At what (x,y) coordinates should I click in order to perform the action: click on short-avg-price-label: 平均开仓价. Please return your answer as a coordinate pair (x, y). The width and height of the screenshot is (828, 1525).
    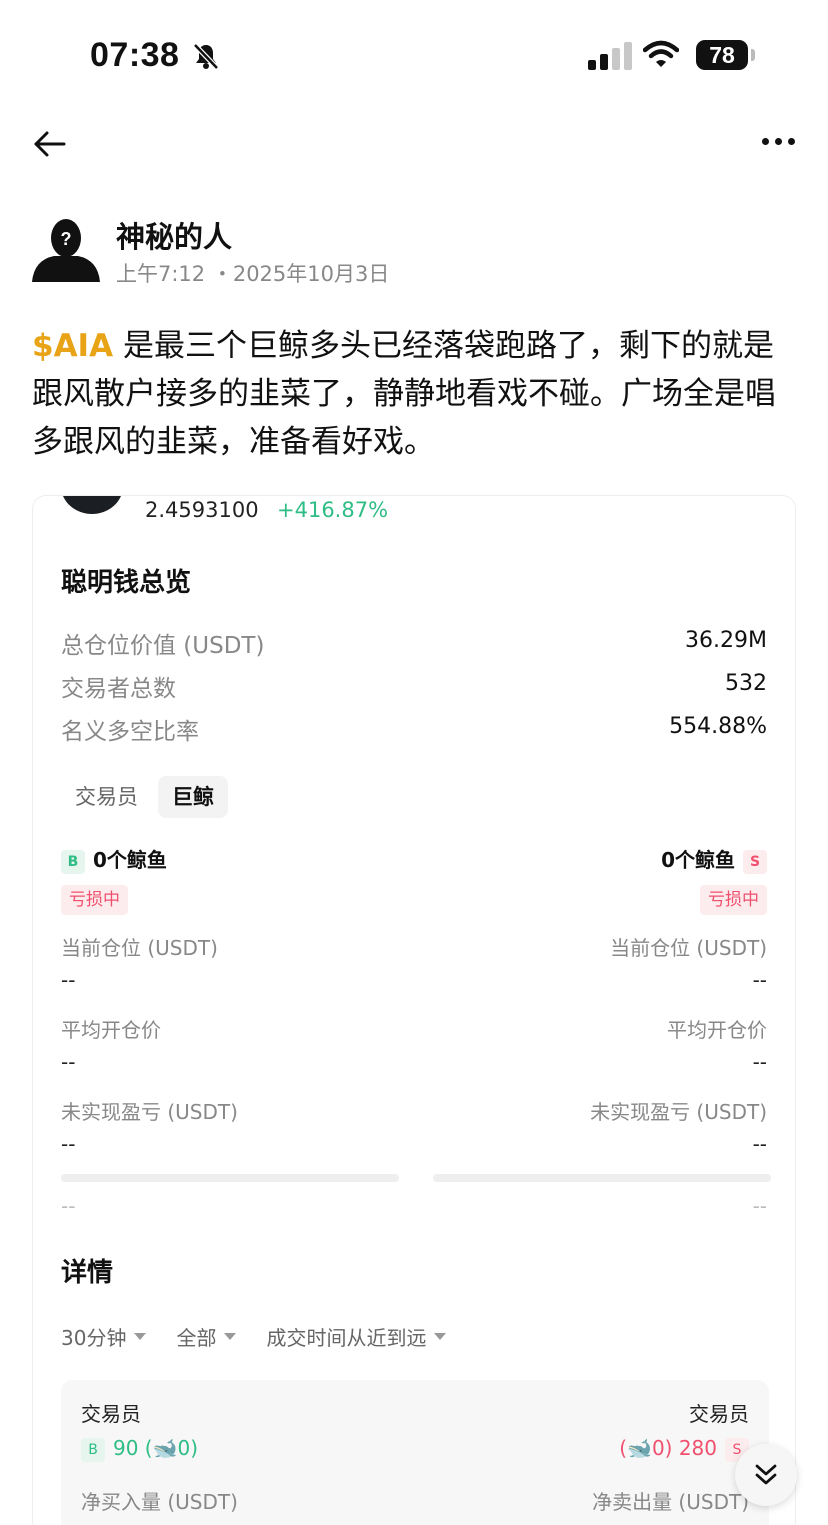
    Looking at the image, I should click on (717, 1030).